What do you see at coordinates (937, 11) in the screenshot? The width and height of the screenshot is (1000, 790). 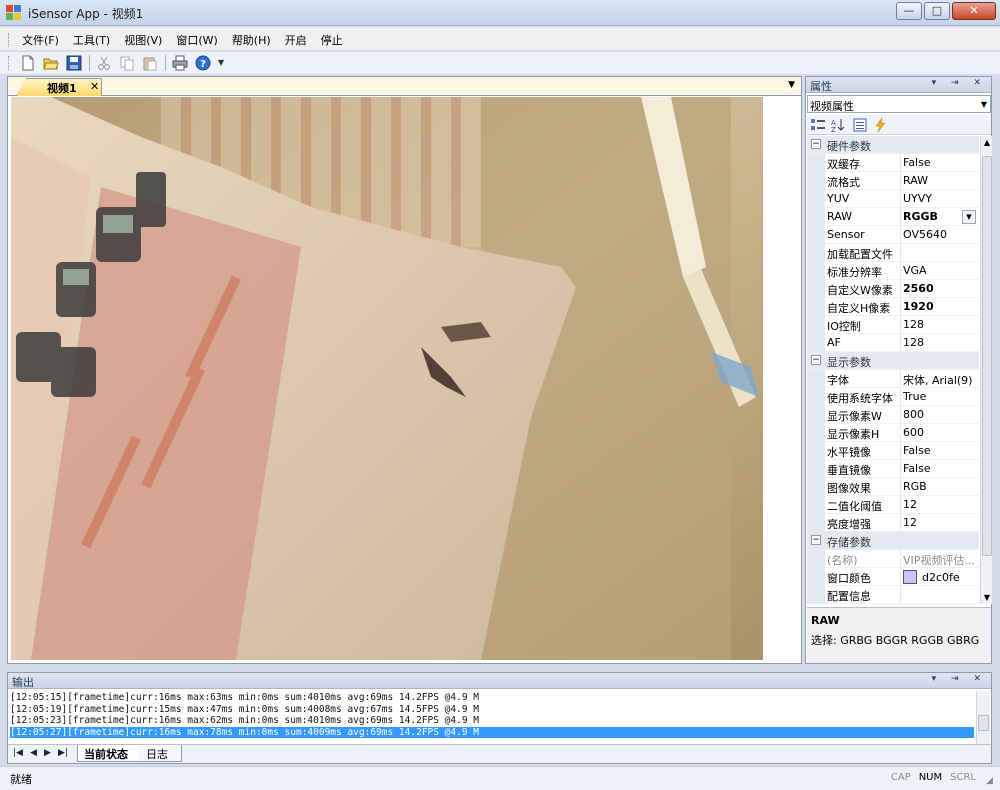 I see `maximize-button: □` at bounding box center [937, 11].